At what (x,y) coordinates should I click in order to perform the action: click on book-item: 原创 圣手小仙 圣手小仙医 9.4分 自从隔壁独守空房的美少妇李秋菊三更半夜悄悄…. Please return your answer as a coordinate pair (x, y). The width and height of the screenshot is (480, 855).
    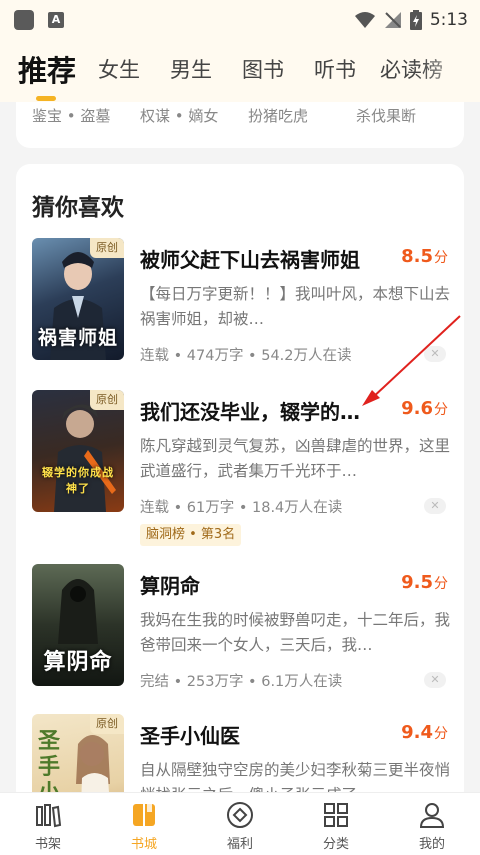
    Looking at the image, I should click on (240, 759).